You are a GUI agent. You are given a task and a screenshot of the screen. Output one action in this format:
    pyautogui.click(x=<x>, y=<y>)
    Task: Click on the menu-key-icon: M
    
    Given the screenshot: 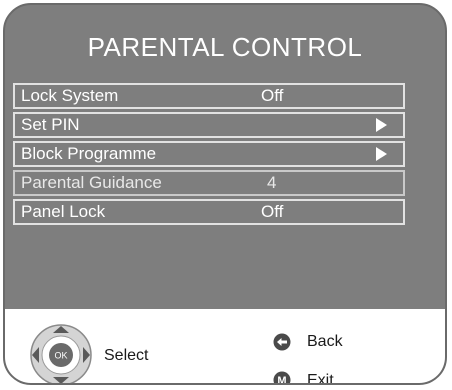 What is the action you would take?
    pyautogui.click(x=282, y=378)
    